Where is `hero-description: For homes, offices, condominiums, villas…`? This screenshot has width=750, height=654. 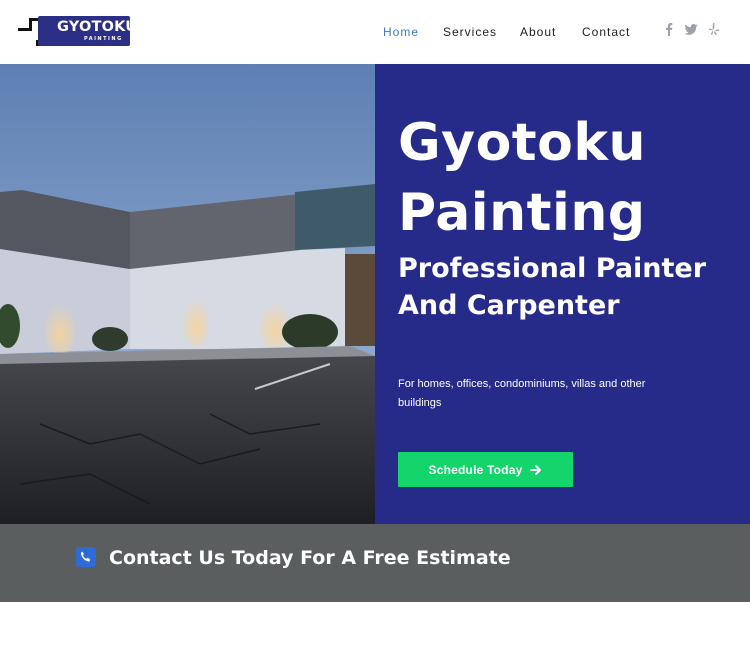 hero-description: For homes, offices, condominiums, villas… is located at coordinates (522, 393).